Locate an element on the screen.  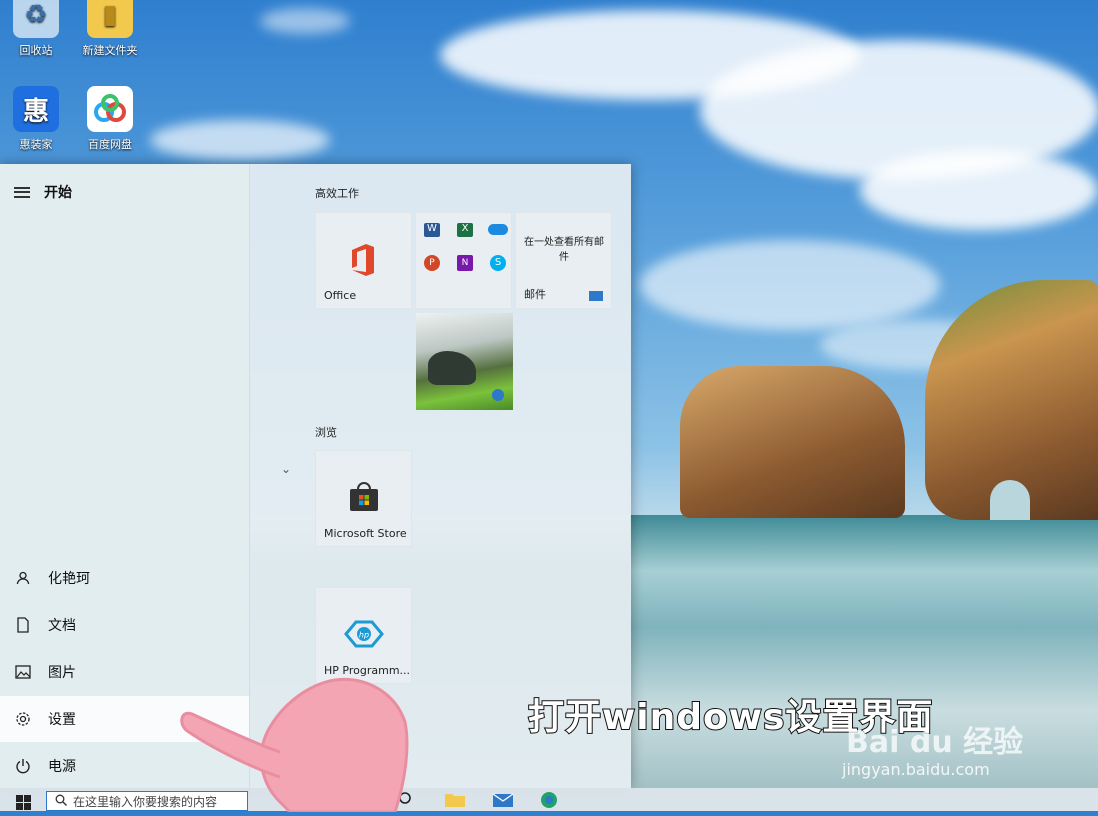
power-icon is located at coordinates (23, 766).